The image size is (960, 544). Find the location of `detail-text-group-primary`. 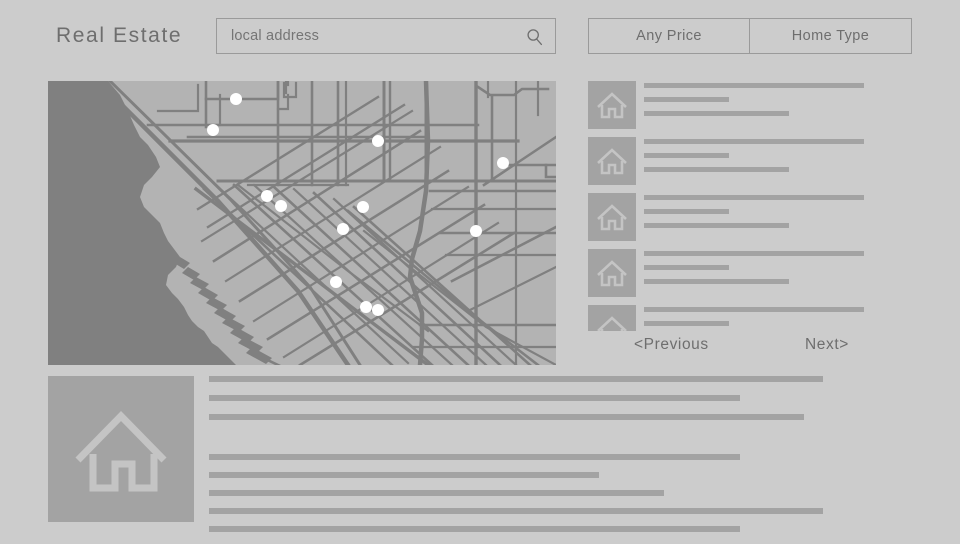

detail-text-group-primary is located at coordinates (560, 398).